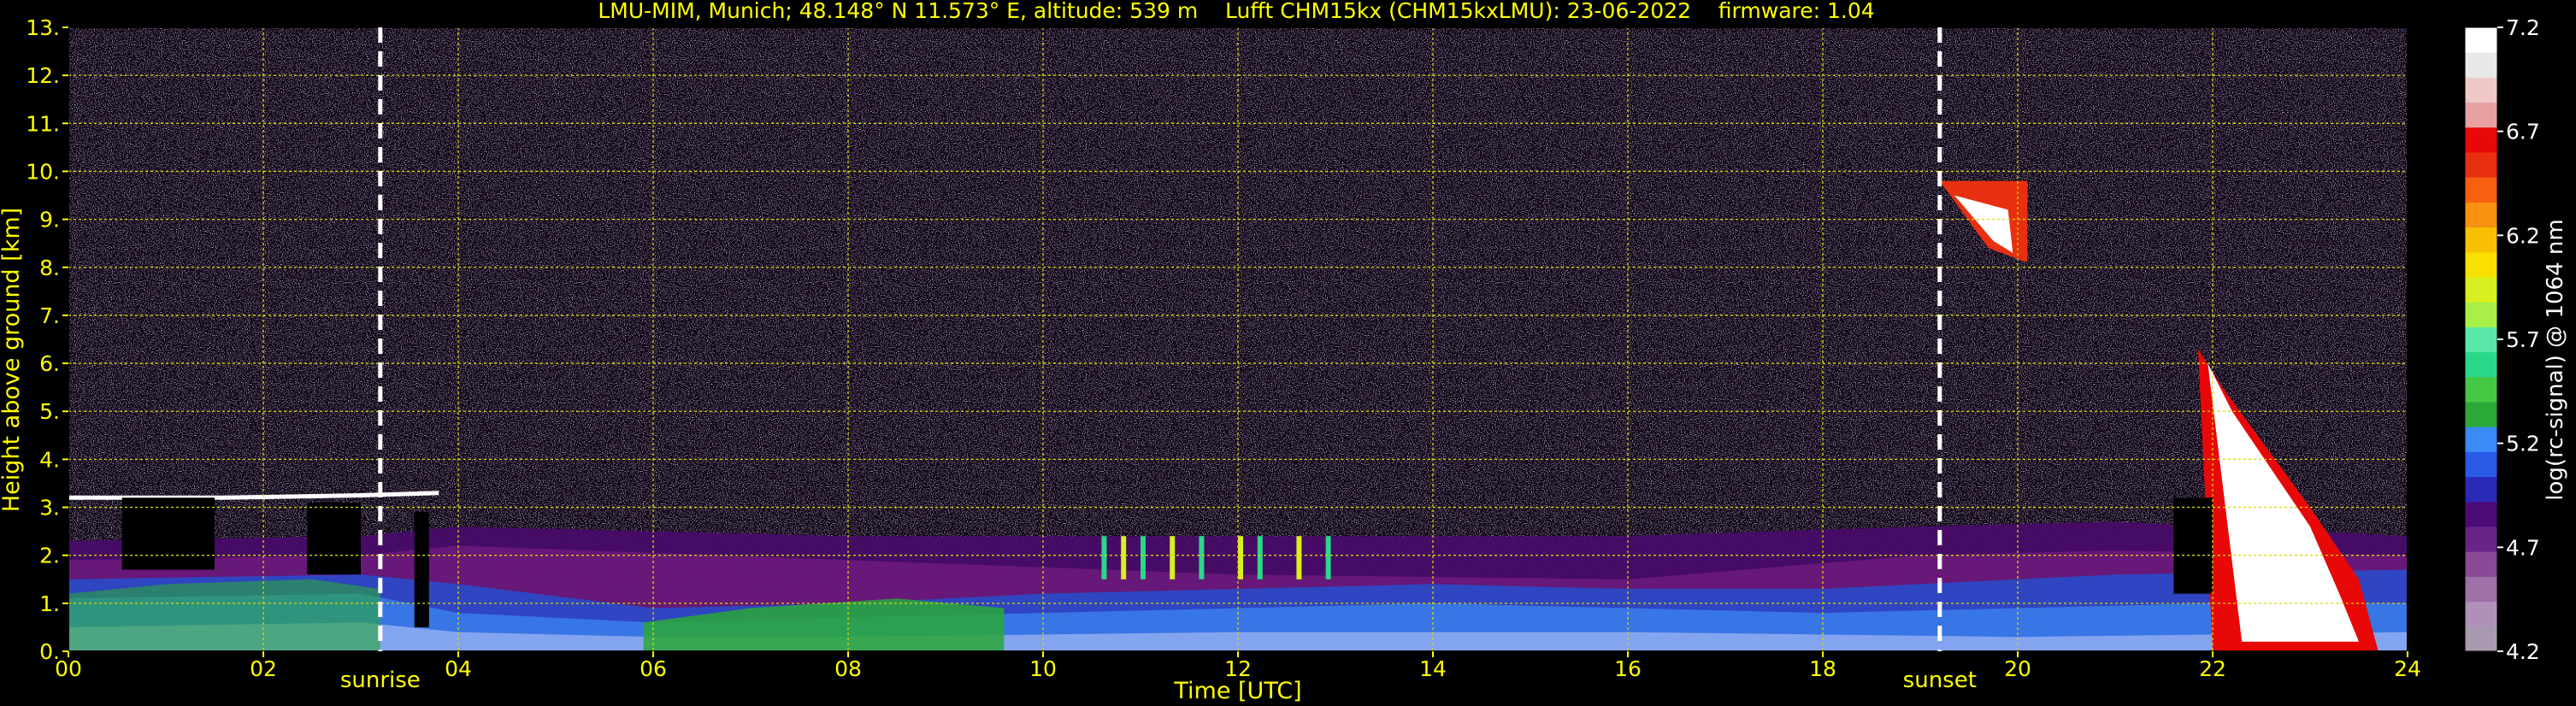 The width and height of the screenshot is (2576, 706). Describe the element at coordinates (2193, 545) in the screenshot. I see `cloud-gap` at that location.